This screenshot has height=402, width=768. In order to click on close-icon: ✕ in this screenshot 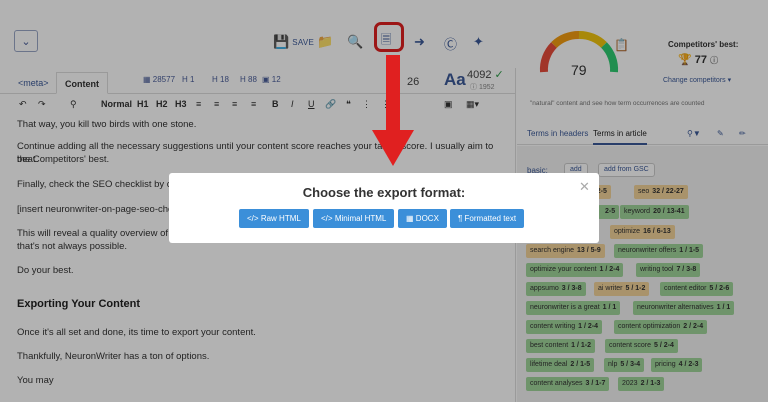, I will do `click(584, 187)`.